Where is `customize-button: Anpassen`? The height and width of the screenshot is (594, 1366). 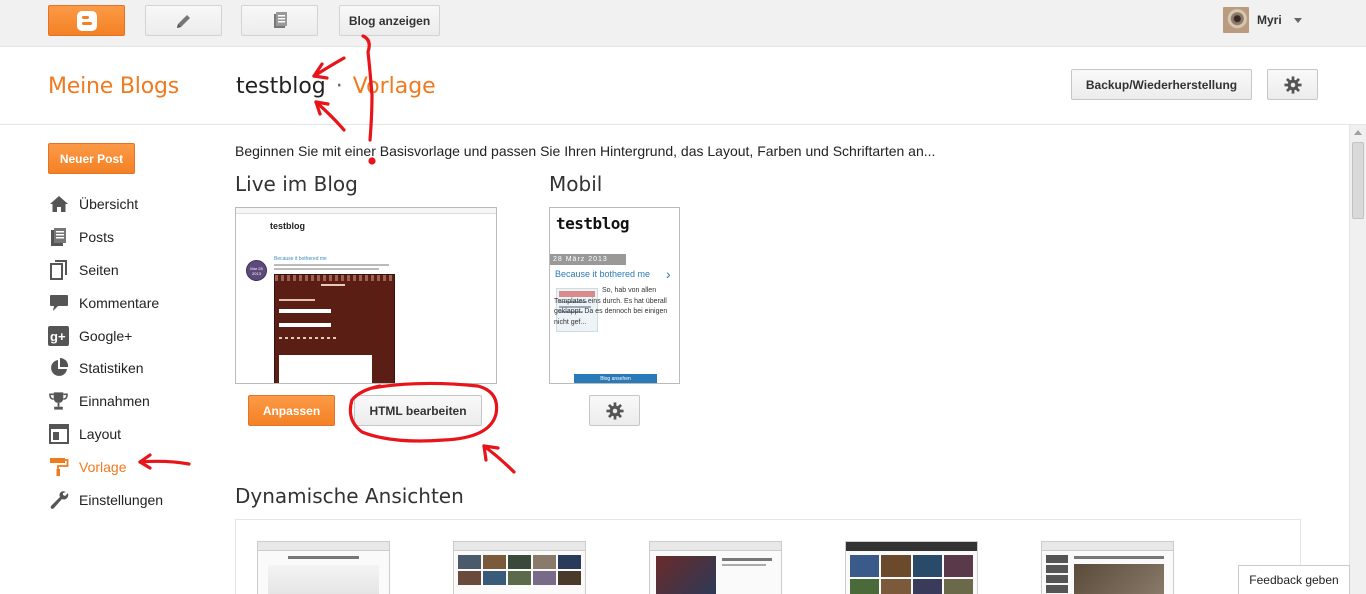
customize-button: Anpassen is located at coordinates (291, 410).